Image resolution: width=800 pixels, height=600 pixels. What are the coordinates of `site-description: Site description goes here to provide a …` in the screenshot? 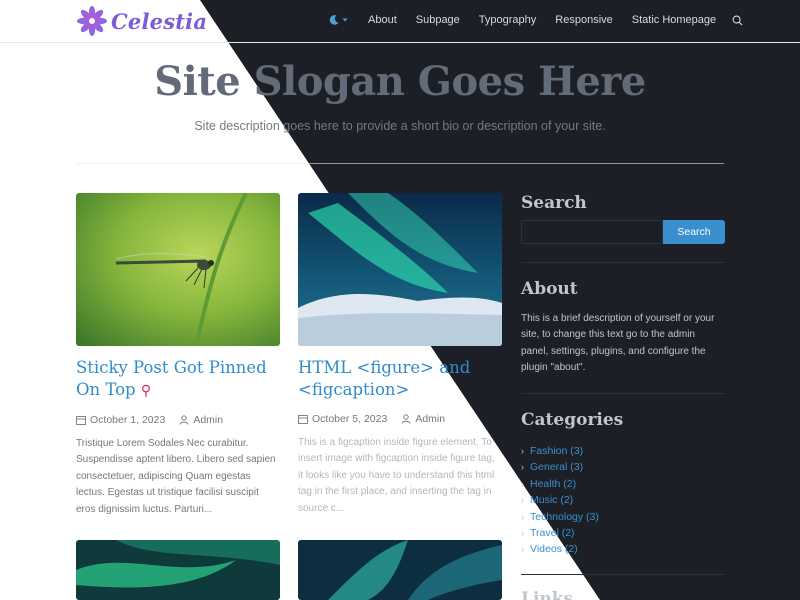 It's located at (400, 126).